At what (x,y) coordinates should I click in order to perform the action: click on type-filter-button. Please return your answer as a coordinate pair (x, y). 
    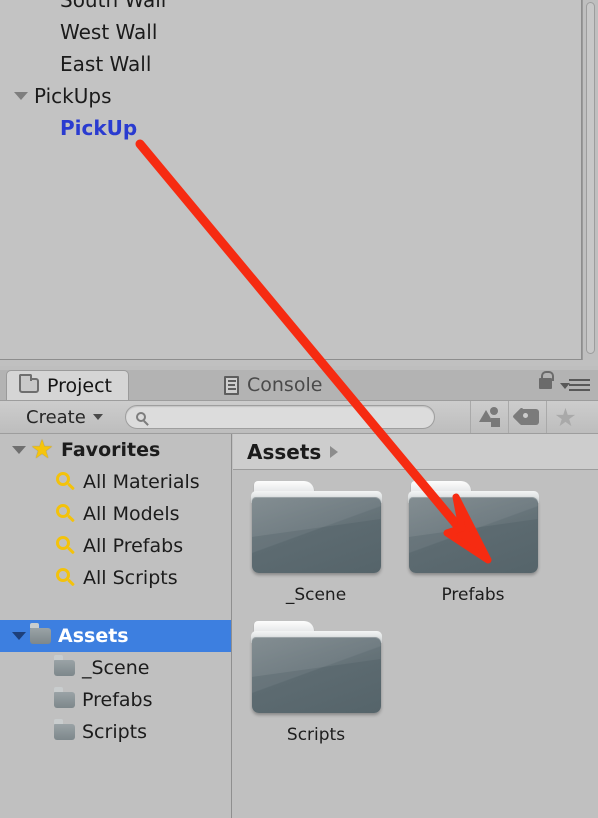
    Looking at the image, I should click on (489, 417).